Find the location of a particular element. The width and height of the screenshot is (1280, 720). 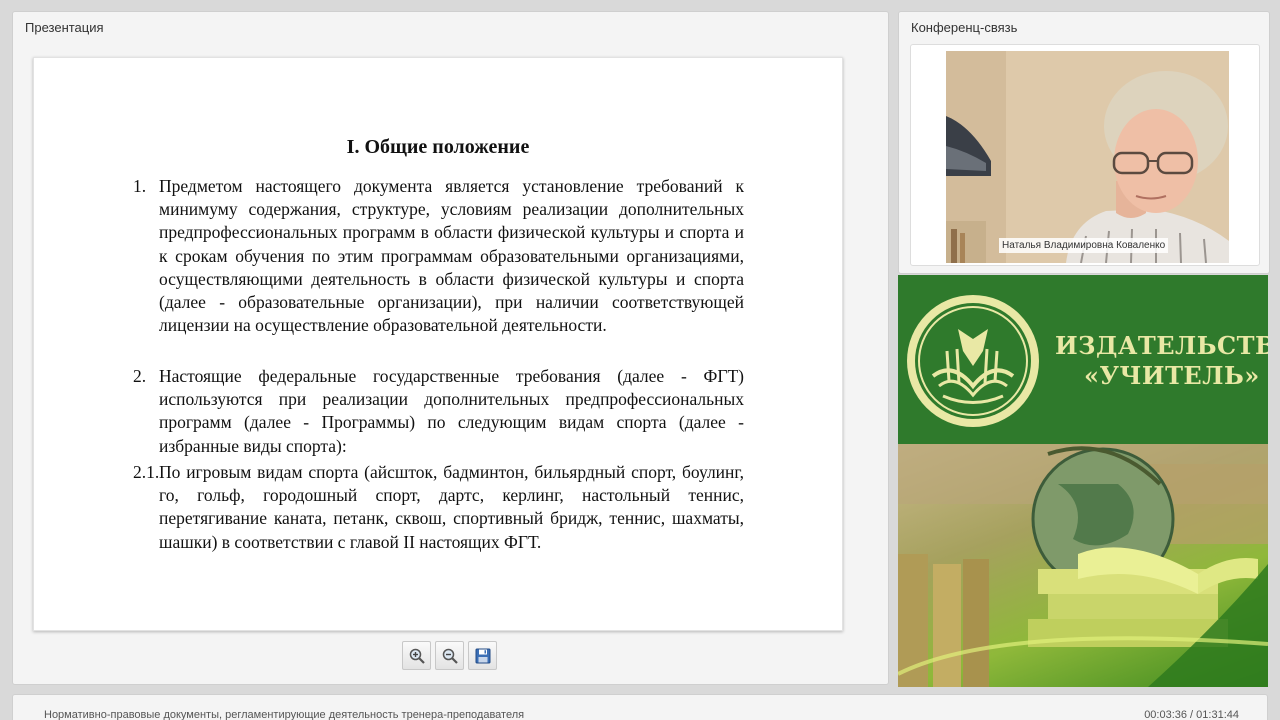

presentation-panel-title: Презентация is located at coordinates (64, 27).